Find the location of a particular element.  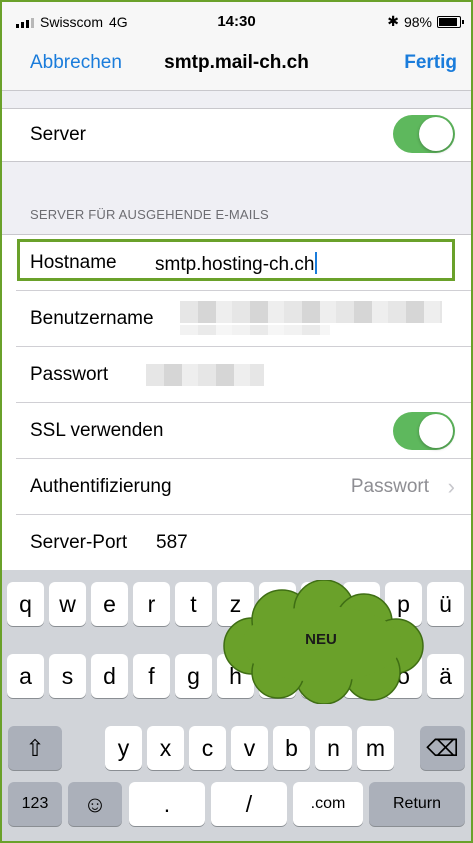

section-header: SERVER FÜR AUSGEHENDE E-MAILS is located at coordinates (149, 214).